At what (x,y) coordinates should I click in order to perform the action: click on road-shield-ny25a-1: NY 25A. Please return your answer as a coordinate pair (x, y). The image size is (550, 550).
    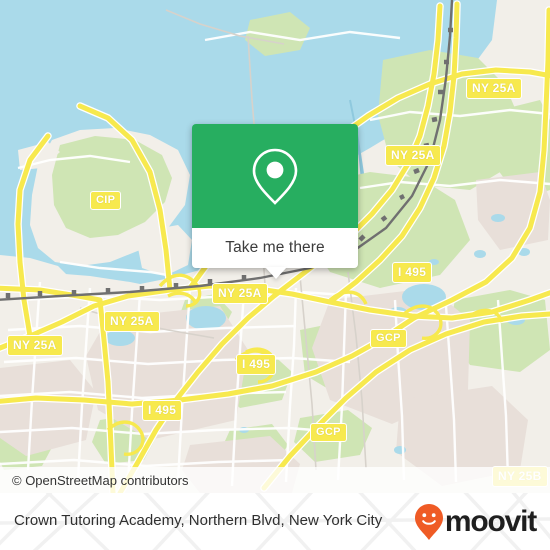
    Looking at the image, I should click on (494, 88).